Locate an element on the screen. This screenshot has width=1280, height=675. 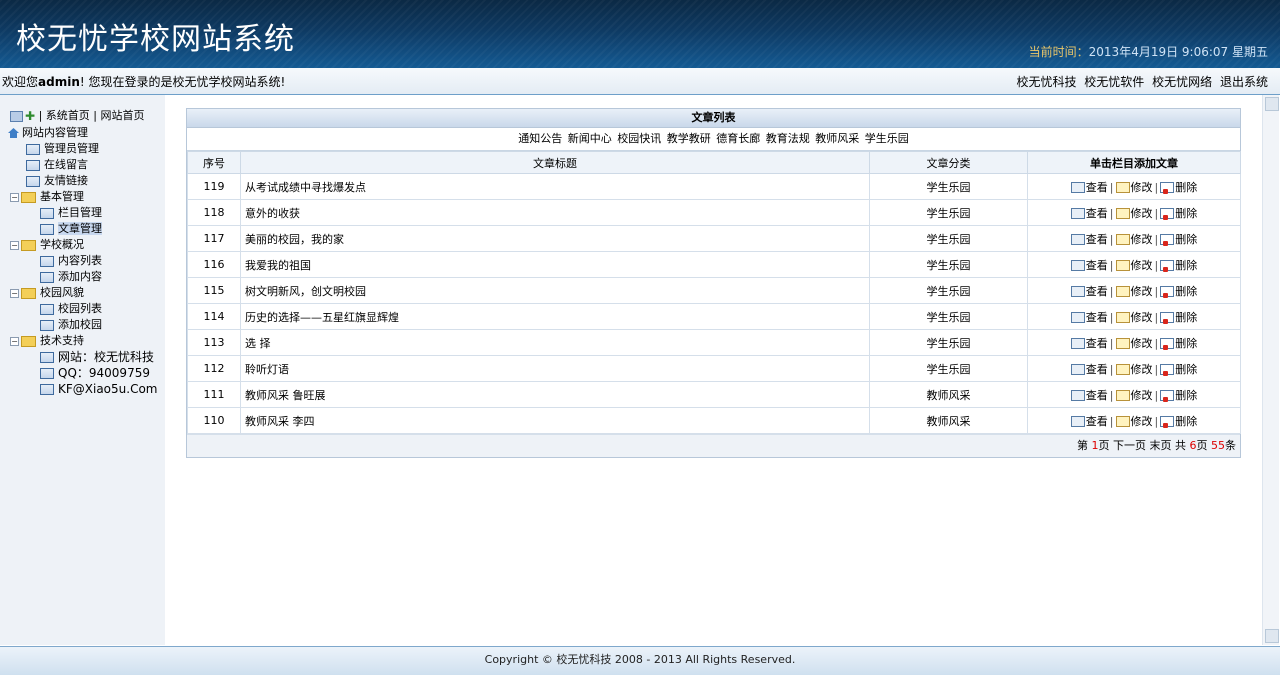
table-row: 115 树文明新风，创文明校园 学生乐园 查看 | 修改 | 删除 is located at coordinates (714, 290).